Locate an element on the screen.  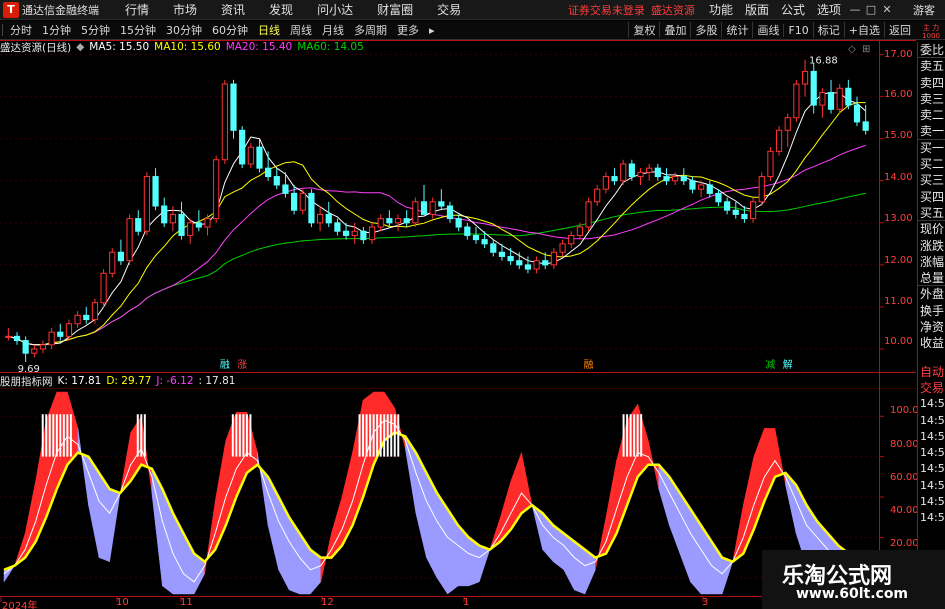
y-tick-label: 11.00 is located at coordinates (898, 301).